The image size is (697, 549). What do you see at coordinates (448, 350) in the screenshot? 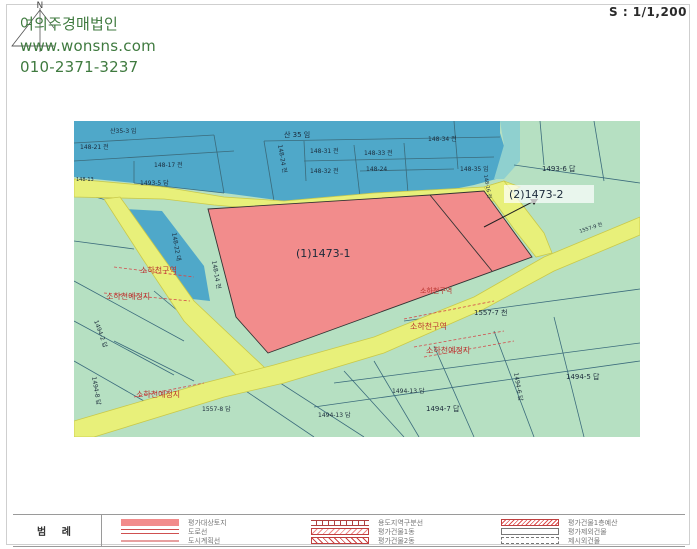
I see `zone-label-4: 소하천예정지` at bounding box center [448, 350].